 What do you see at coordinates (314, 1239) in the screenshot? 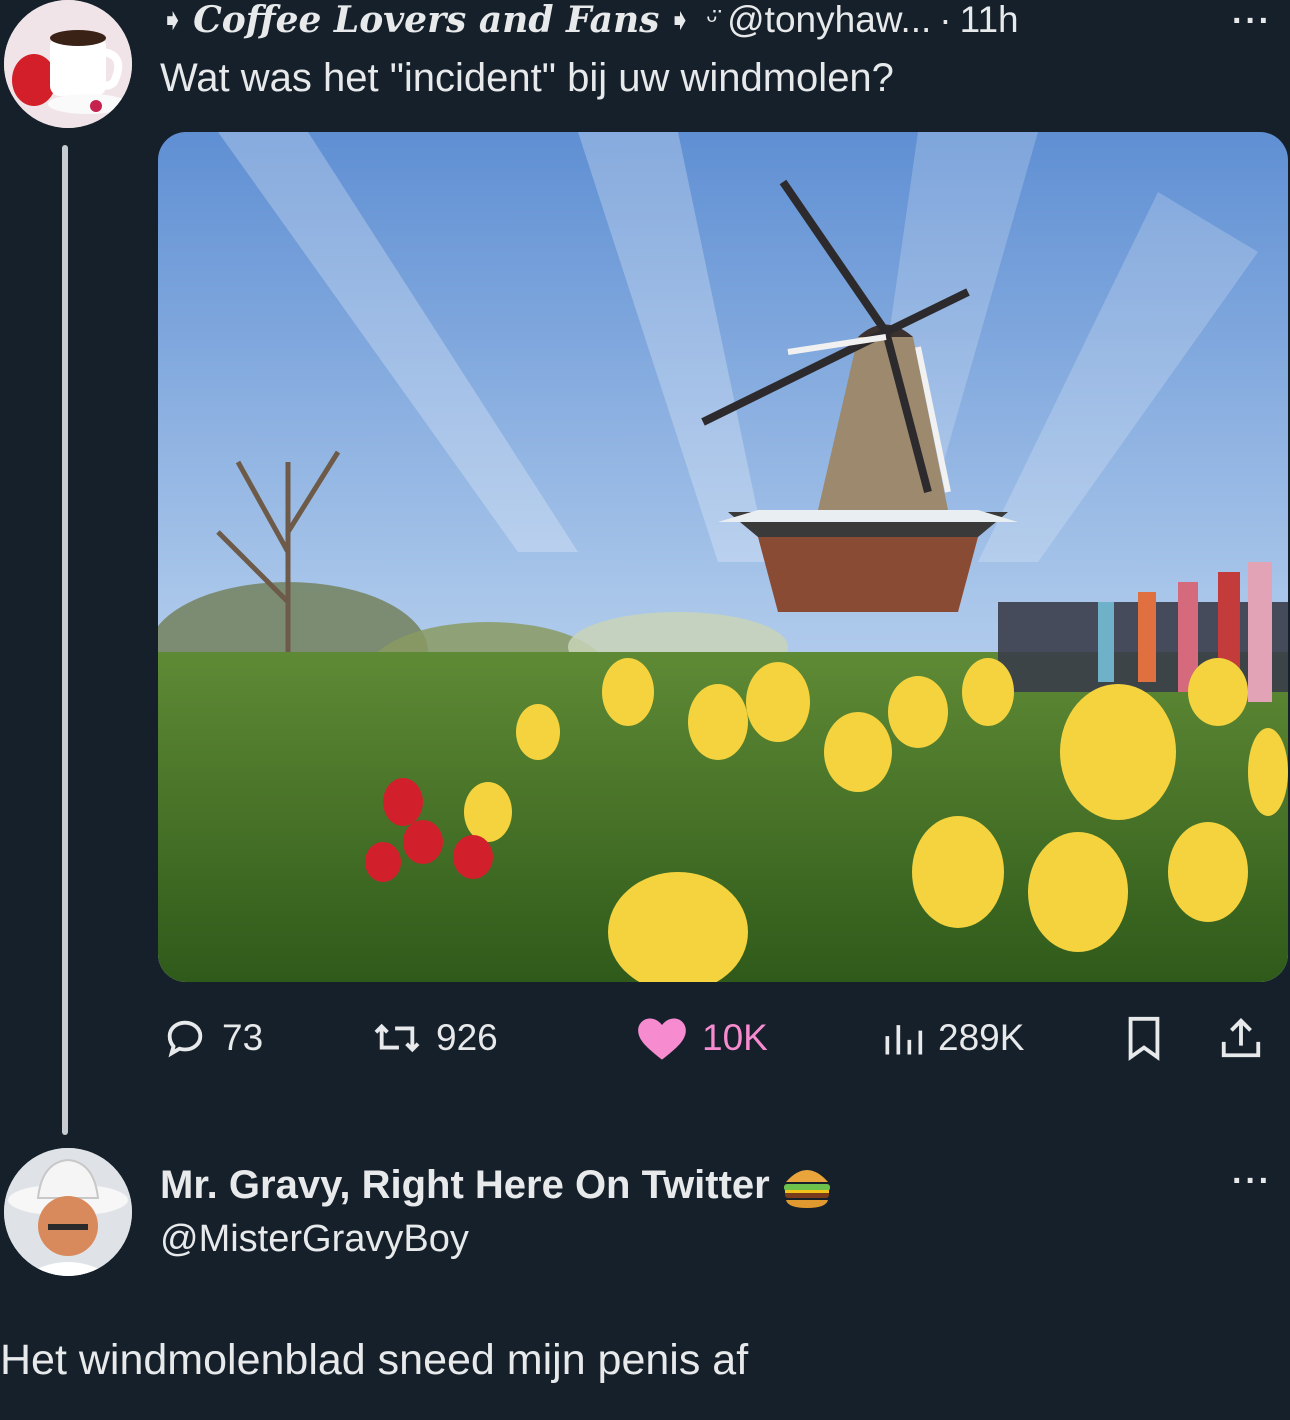
I see `reply-handle: @MisterGravyBoy` at bounding box center [314, 1239].